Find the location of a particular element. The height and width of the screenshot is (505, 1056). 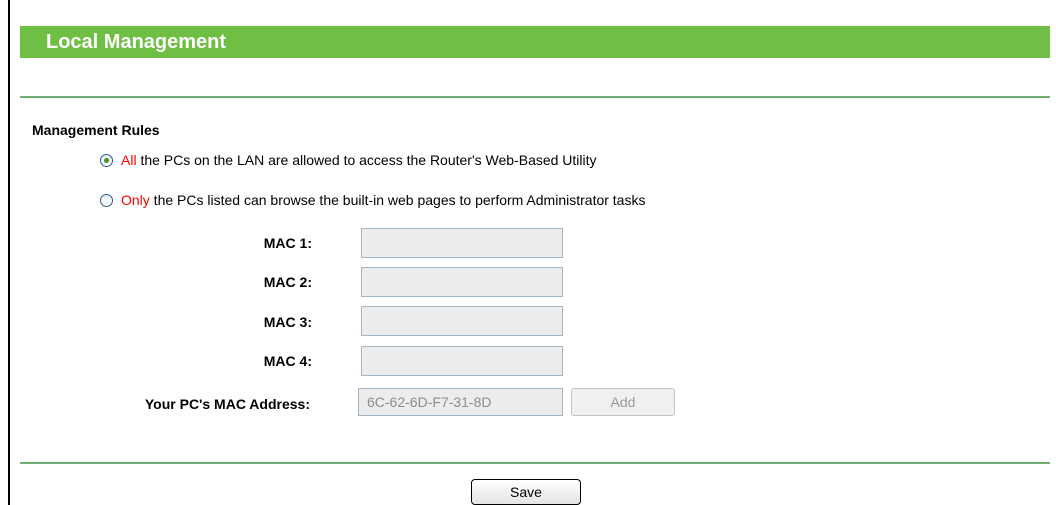

add-button: Add is located at coordinates (623, 402).